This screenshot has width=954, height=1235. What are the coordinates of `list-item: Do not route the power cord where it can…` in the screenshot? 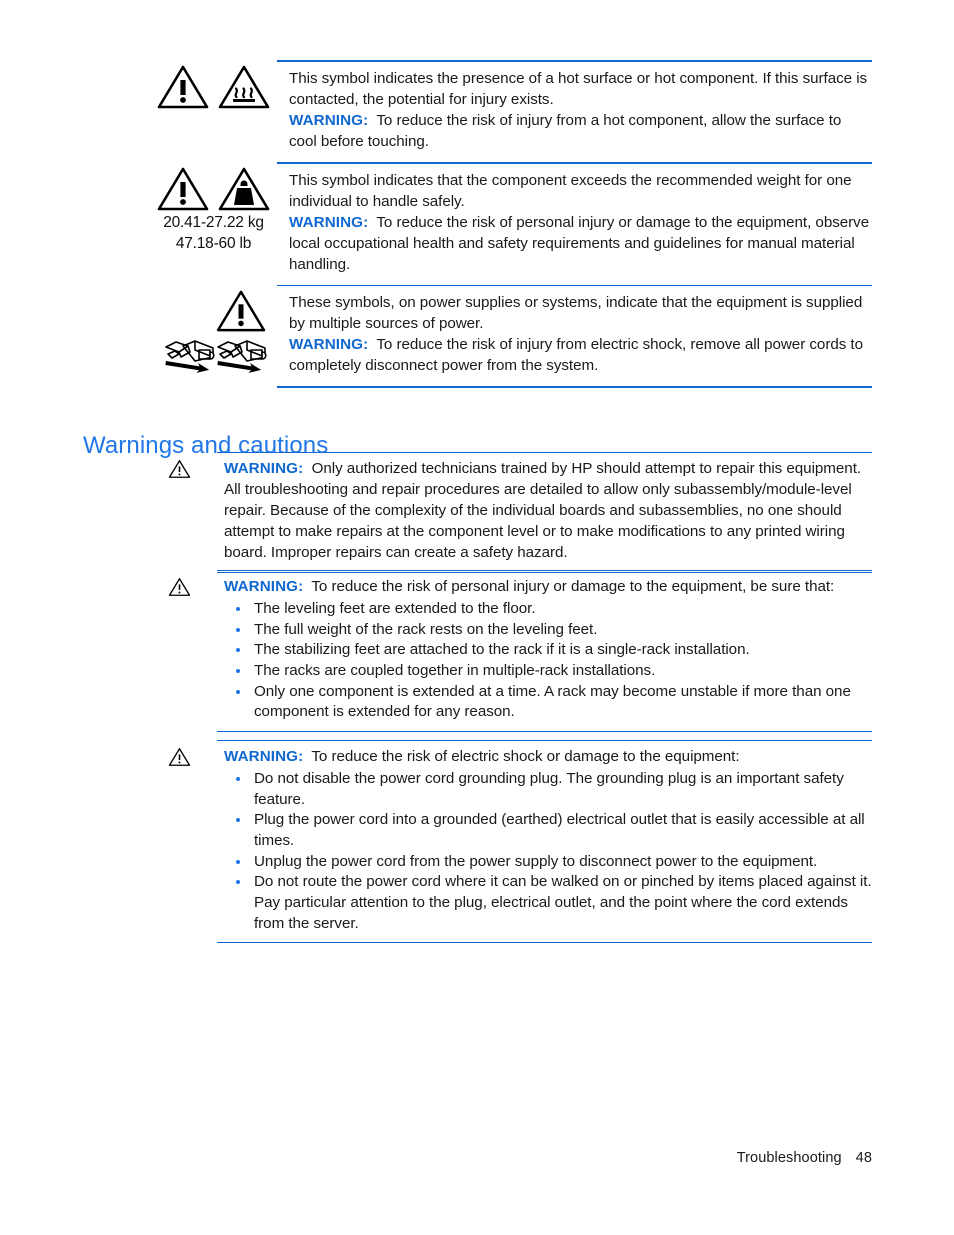 It's located at (548, 903).